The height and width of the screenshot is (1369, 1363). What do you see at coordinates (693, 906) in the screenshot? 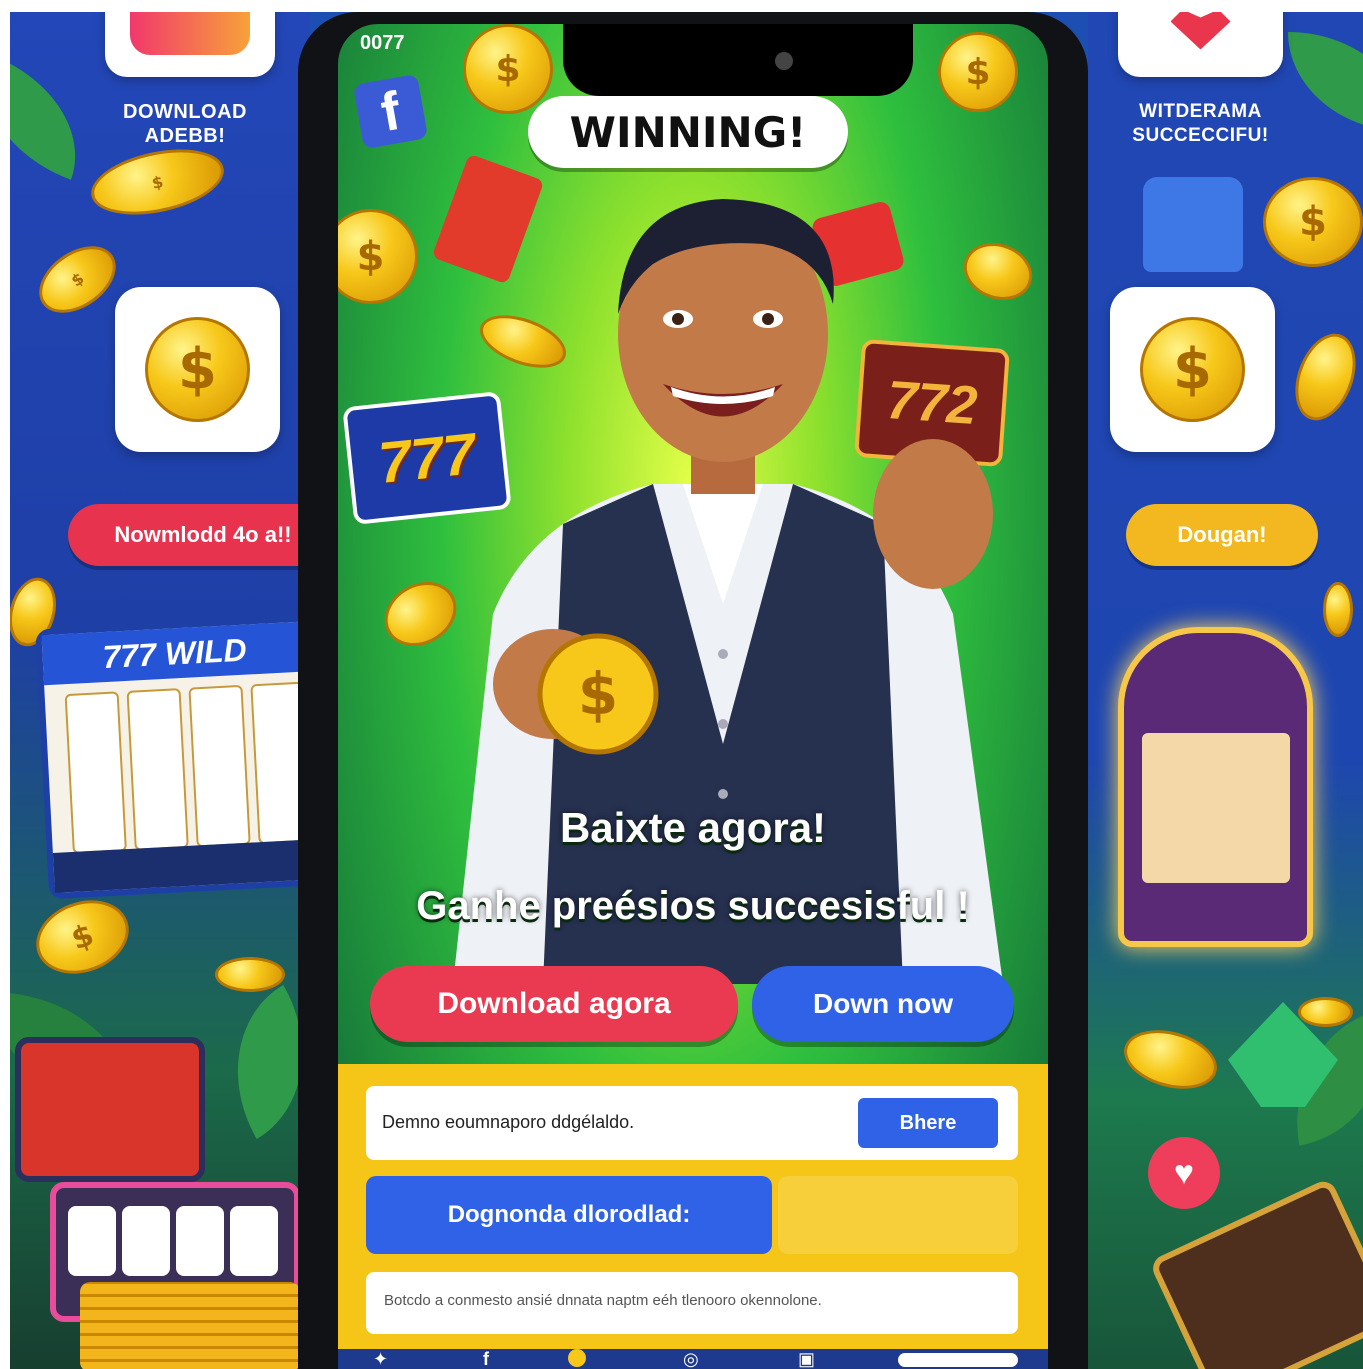
I see `headline-prizes: Ganhe preésios succesisful !` at bounding box center [693, 906].